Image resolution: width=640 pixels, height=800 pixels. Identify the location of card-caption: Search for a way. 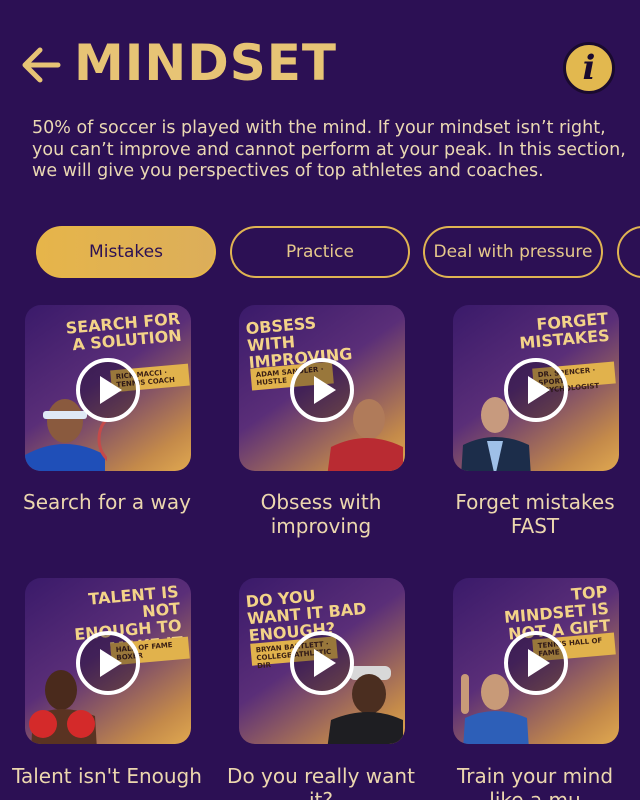
(107, 502).